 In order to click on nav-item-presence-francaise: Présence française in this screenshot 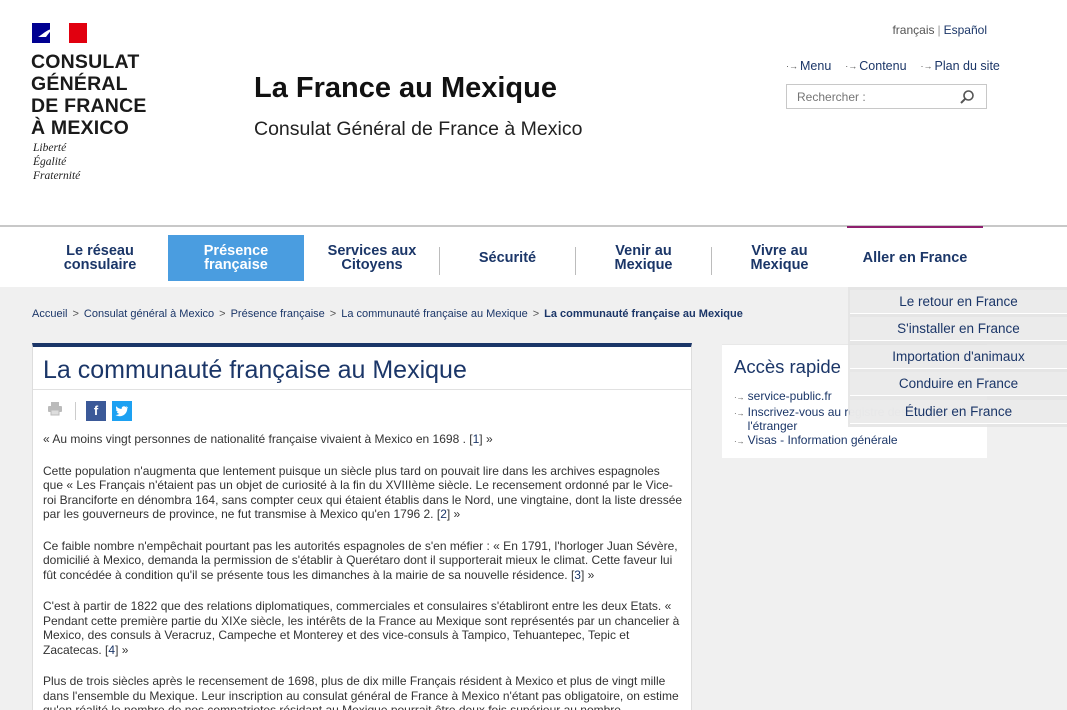, I will do `click(236, 258)`.